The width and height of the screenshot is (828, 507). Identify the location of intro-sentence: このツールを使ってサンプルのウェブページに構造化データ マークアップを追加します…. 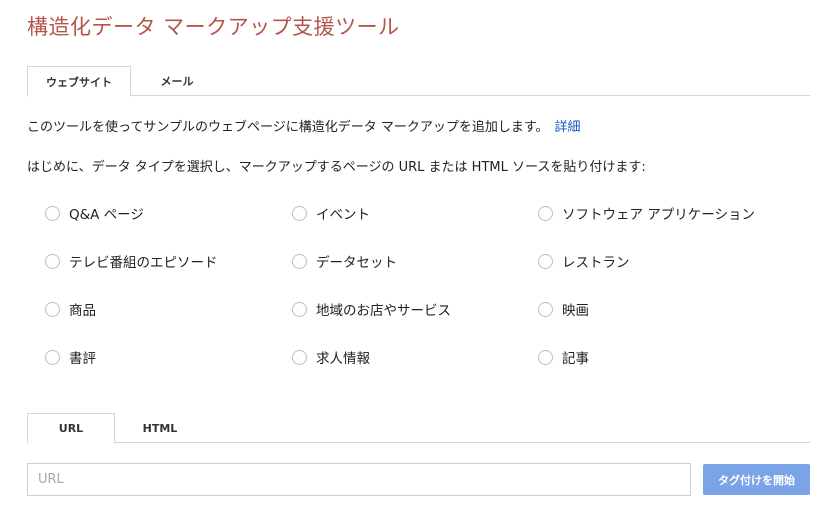
(288, 127).